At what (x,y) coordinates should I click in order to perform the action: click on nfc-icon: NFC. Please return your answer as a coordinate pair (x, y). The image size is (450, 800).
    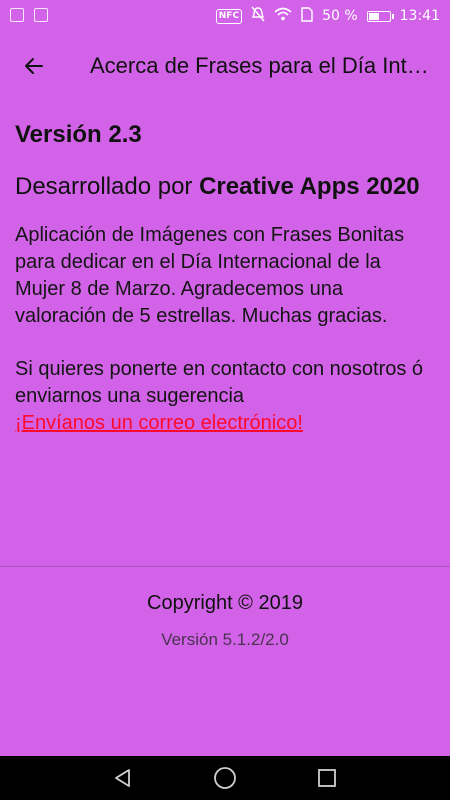
    Looking at the image, I should click on (229, 16).